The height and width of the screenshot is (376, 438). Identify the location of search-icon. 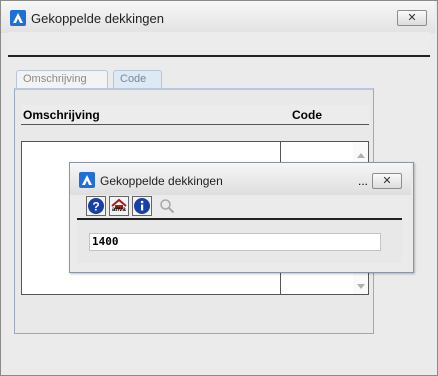
(167, 206).